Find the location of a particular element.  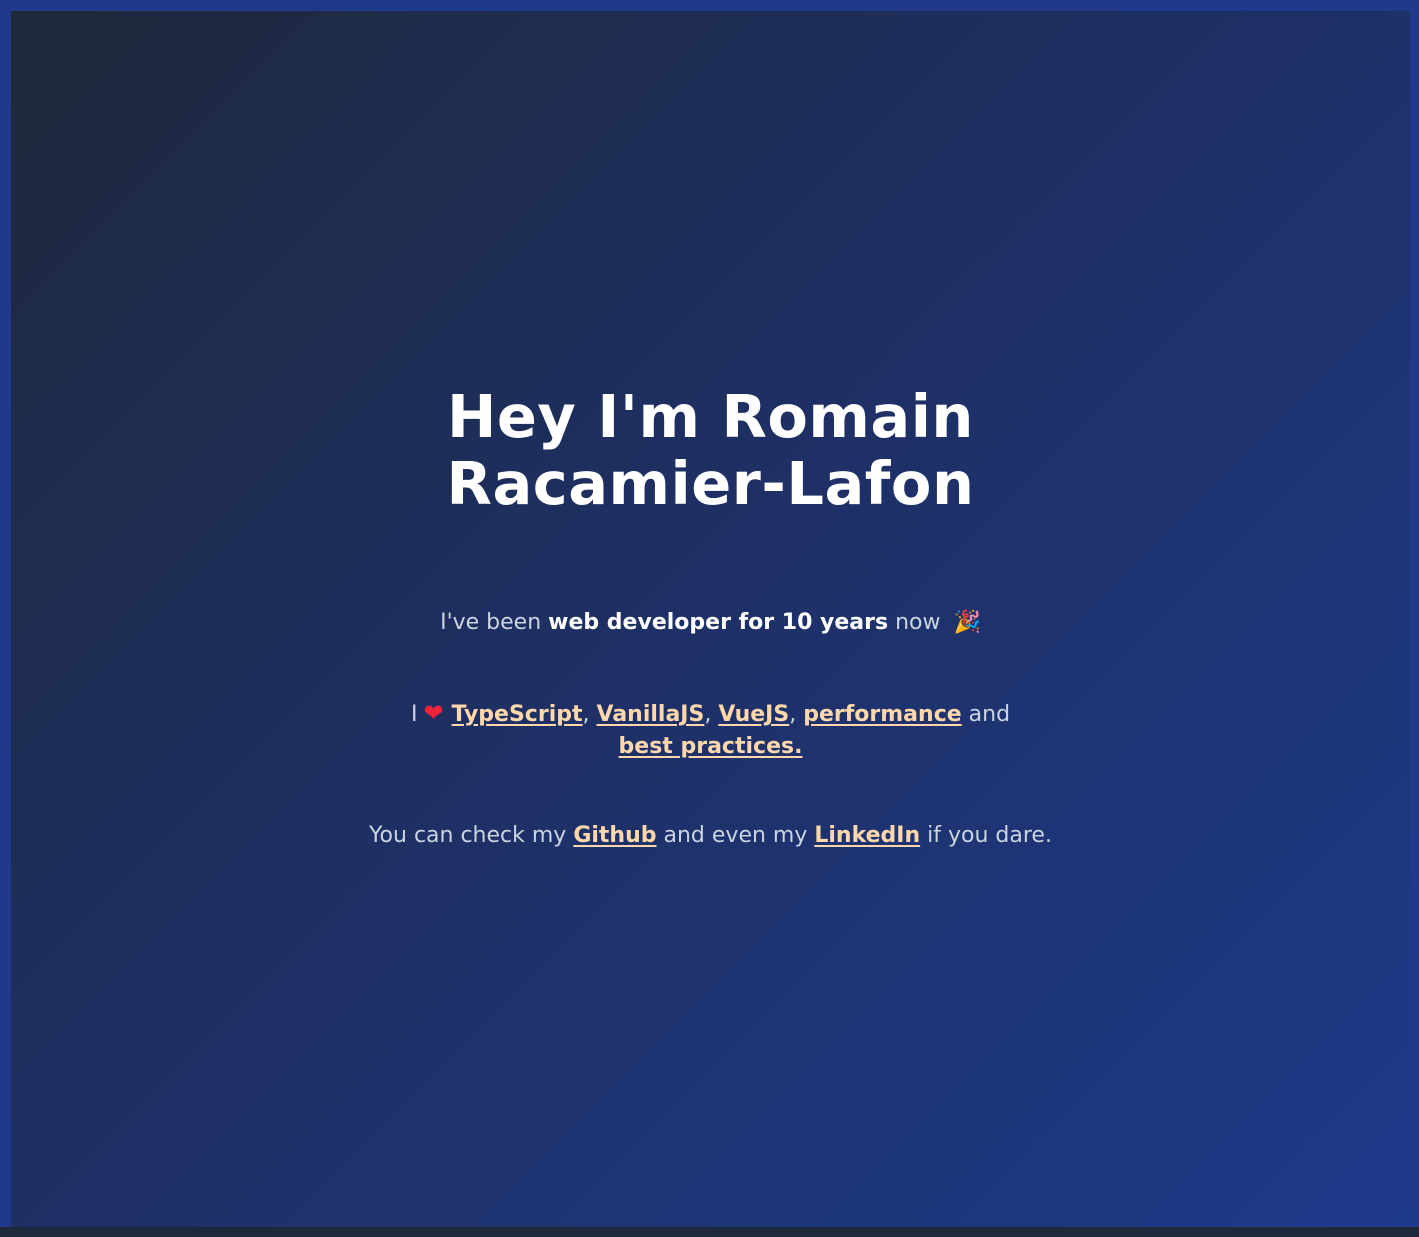

title-line-2: Racamier-Lafon is located at coordinates (710, 483).